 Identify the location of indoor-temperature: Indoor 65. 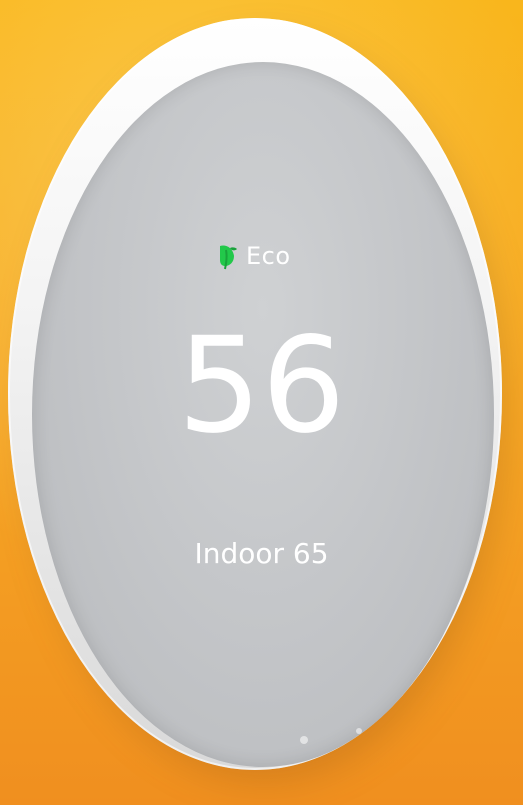
(261, 553).